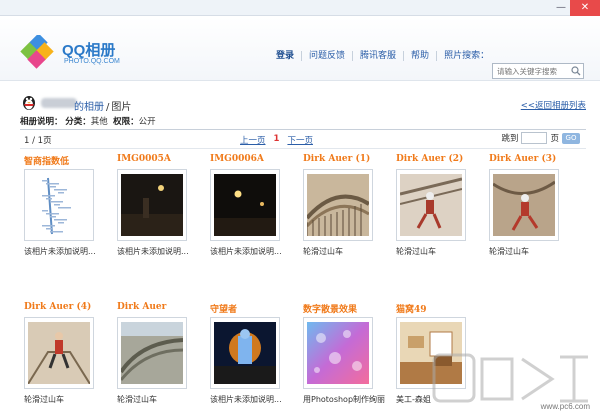 This screenshot has width=600, height=411. What do you see at coordinates (326, 56) in the screenshot?
I see `nav-feedback: 问题反馈` at bounding box center [326, 56].